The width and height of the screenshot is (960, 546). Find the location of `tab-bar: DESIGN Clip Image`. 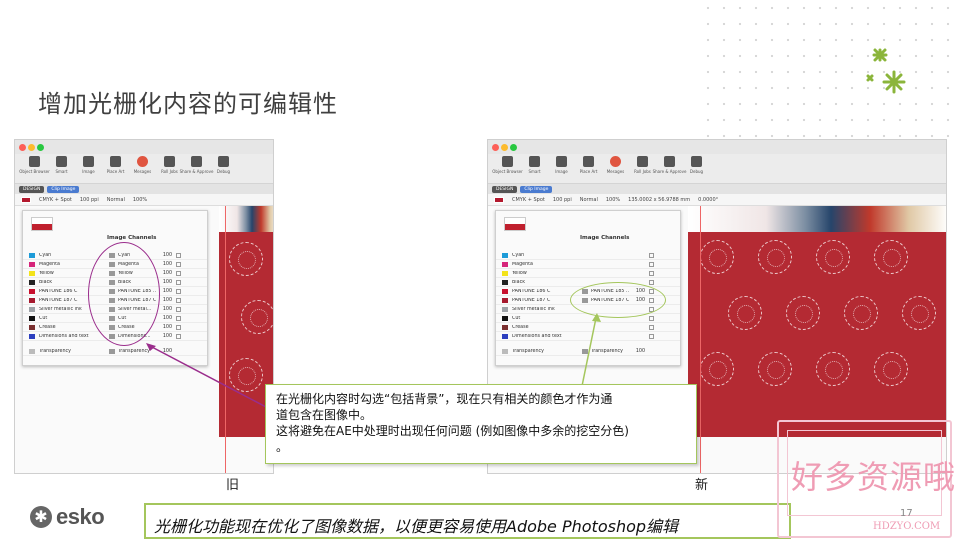

tab-bar: DESIGN Clip Image is located at coordinates (144, 189).